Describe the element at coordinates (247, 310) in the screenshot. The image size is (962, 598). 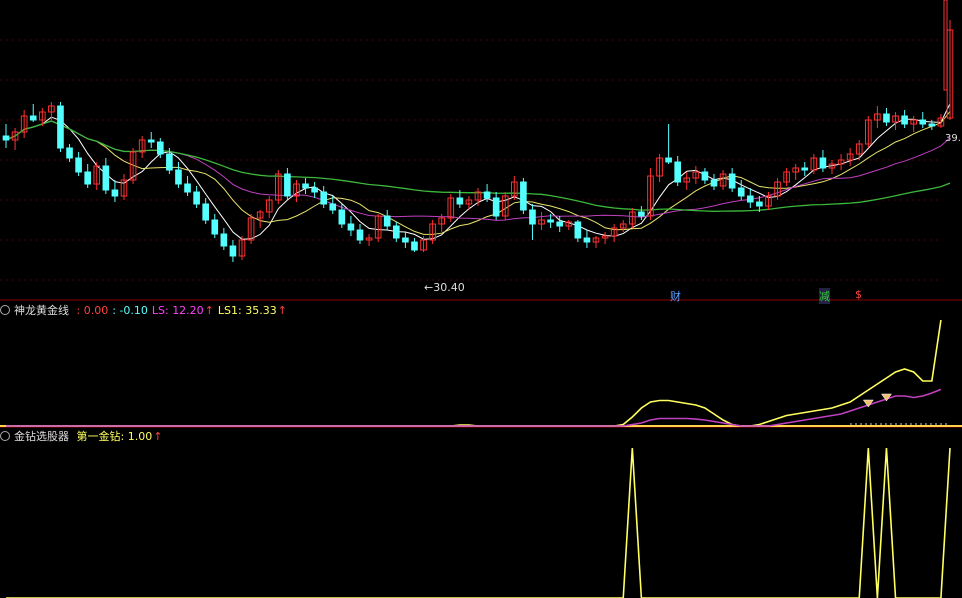
I see `indicator-value: LS1: 35.33` at that location.